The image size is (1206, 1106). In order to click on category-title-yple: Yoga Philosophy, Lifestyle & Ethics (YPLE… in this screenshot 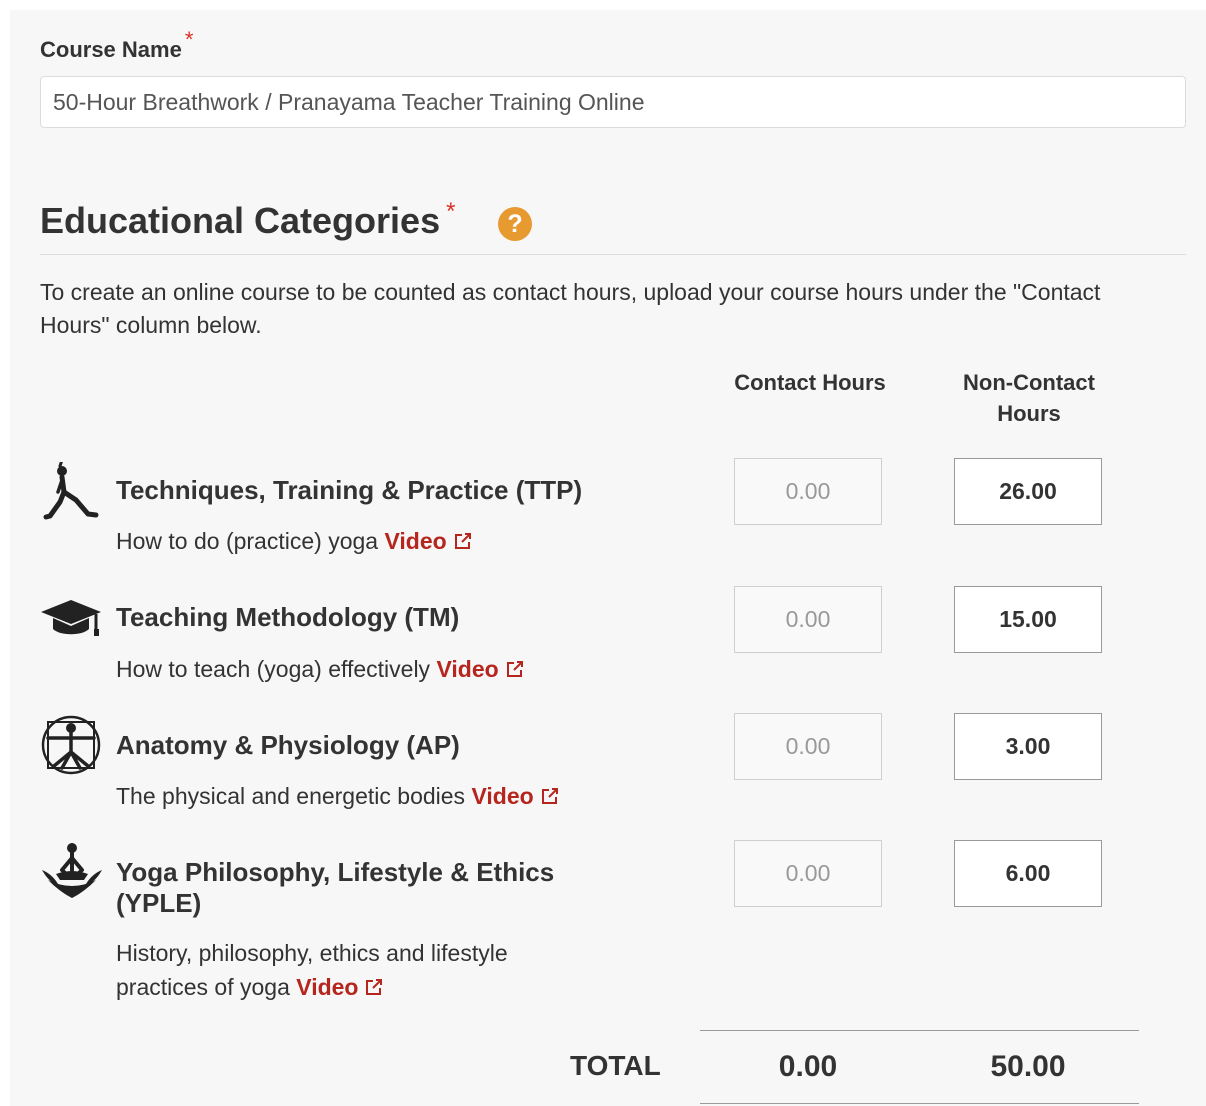, I will do `click(335, 887)`.